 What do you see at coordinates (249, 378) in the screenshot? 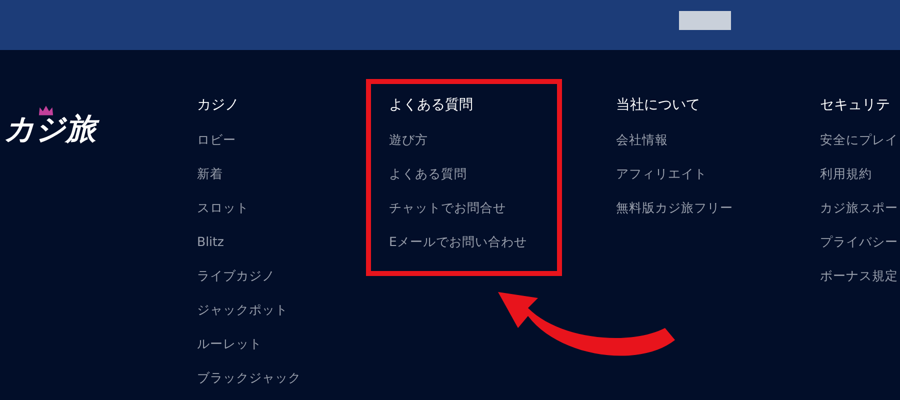
I see `footer-link: ブラックジャック` at bounding box center [249, 378].